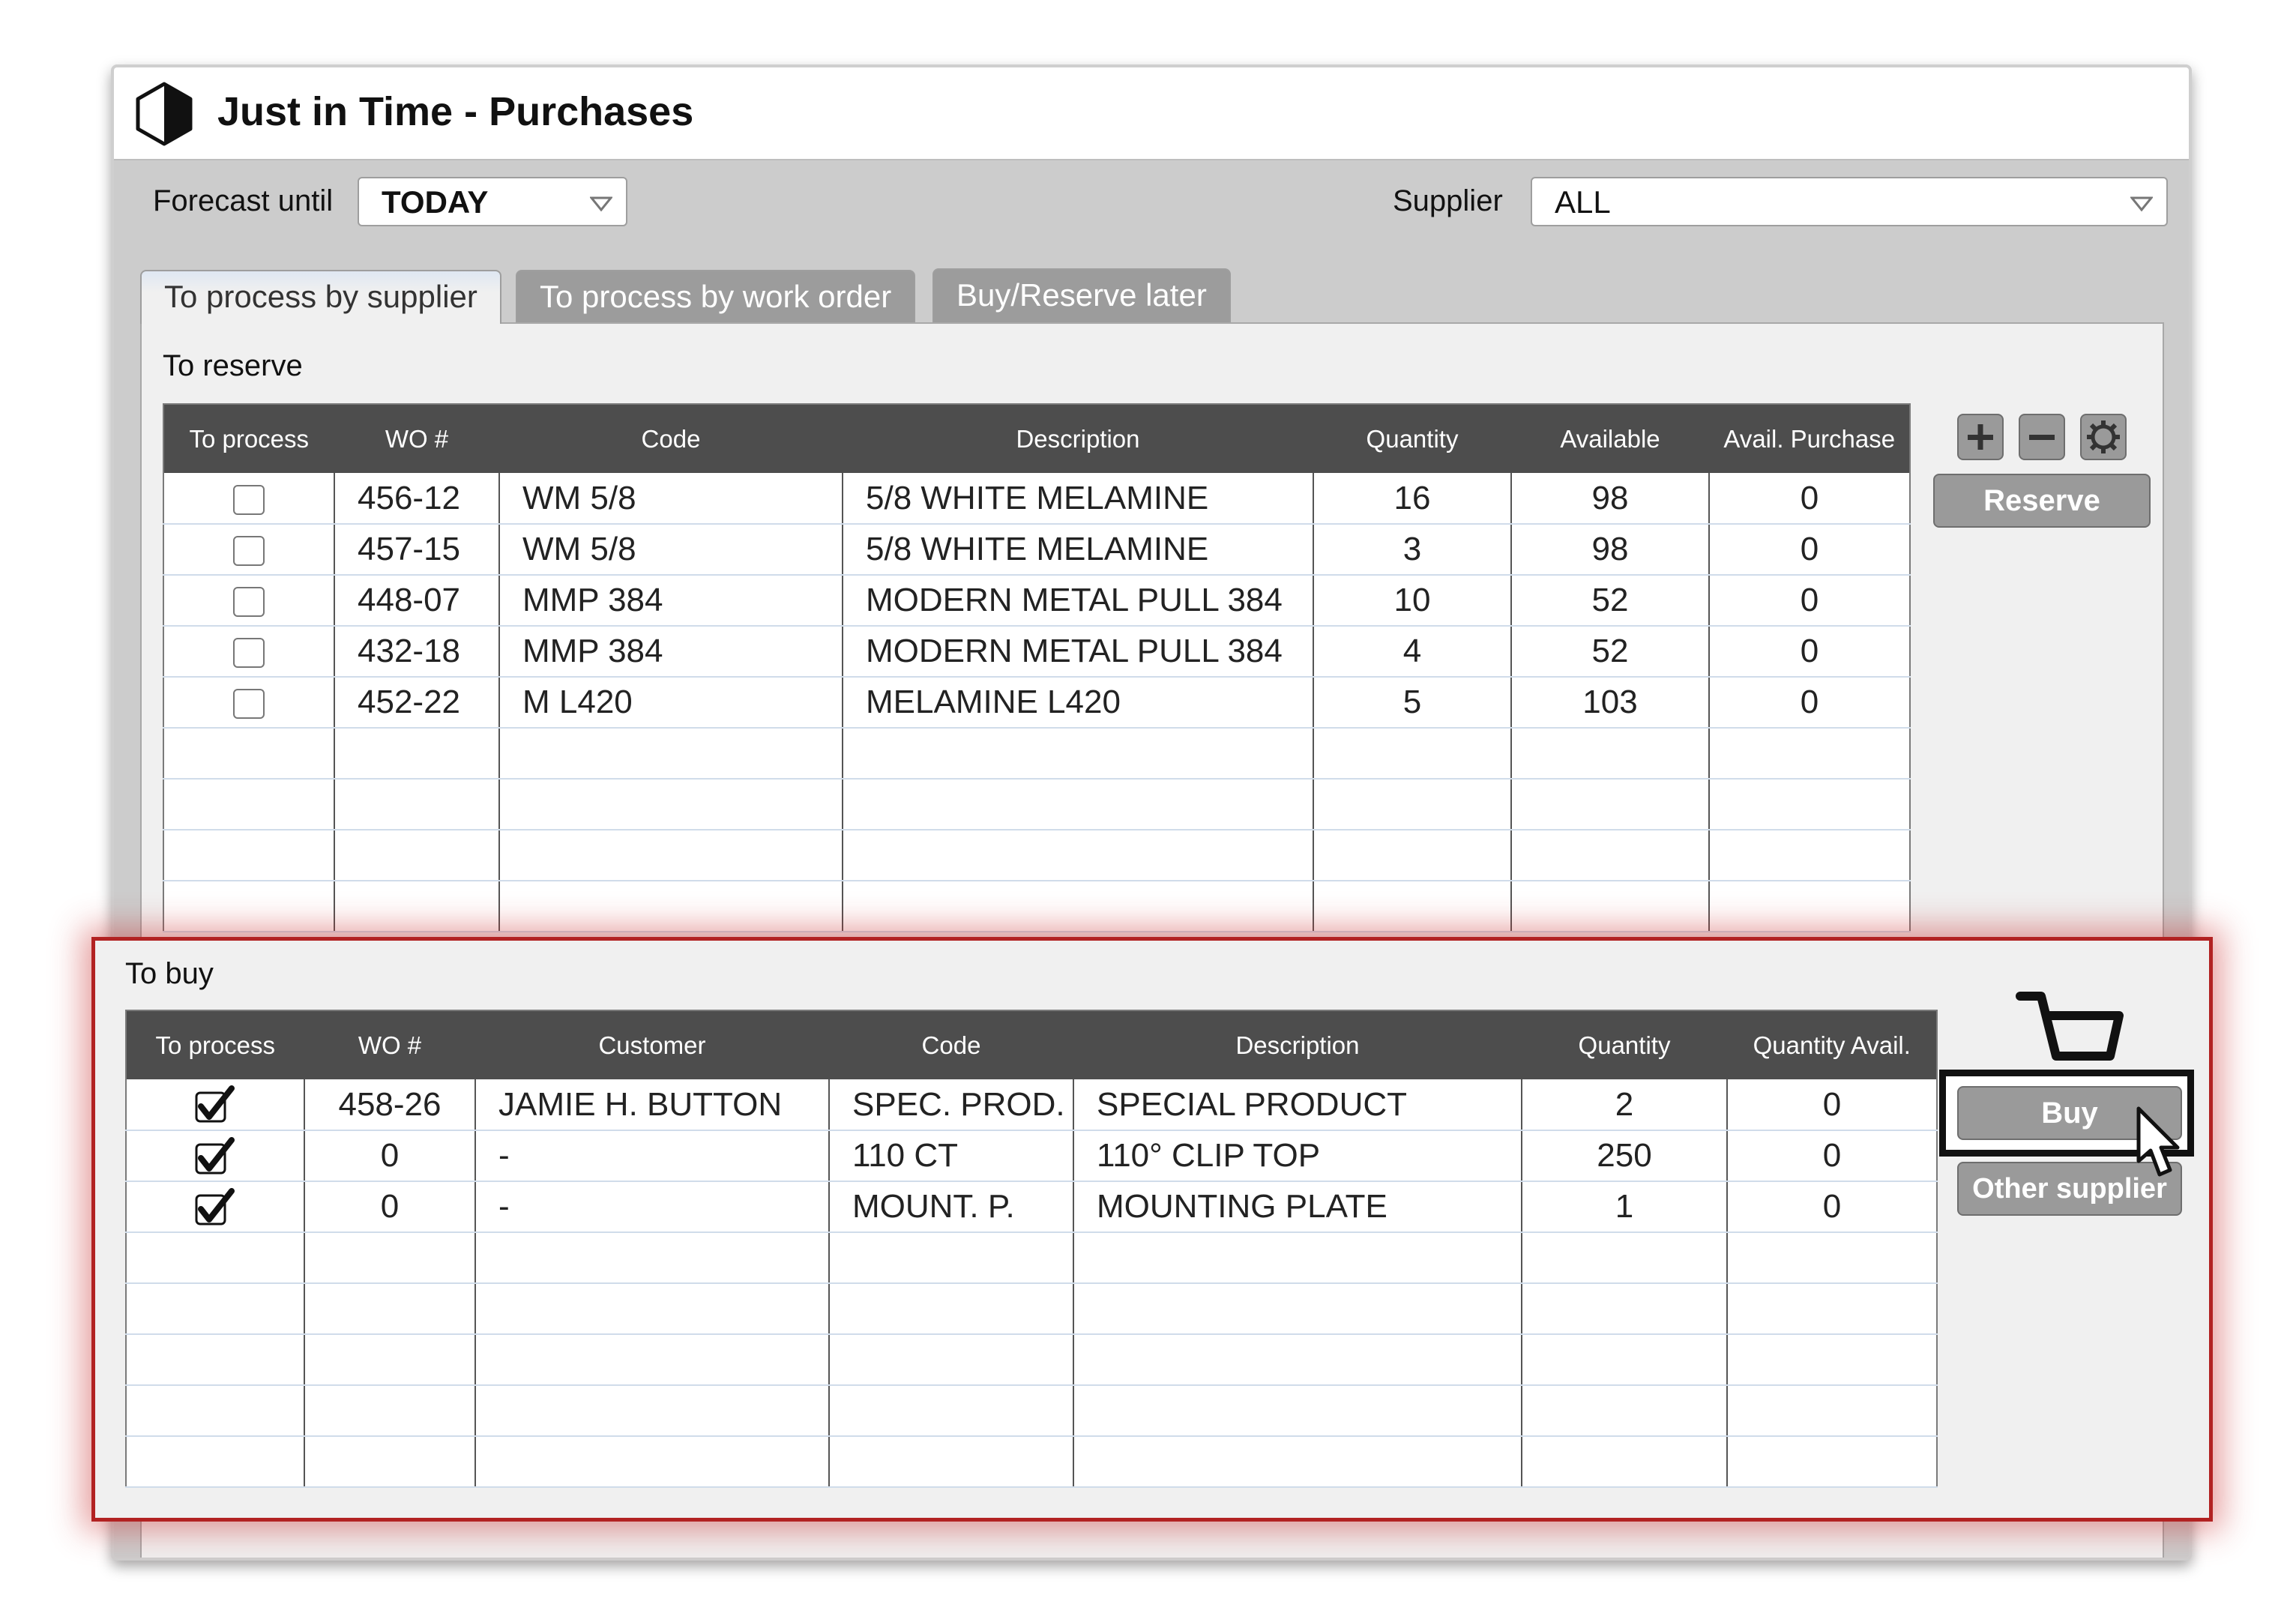 The width and height of the screenshot is (2296, 1619). What do you see at coordinates (2042, 501) in the screenshot?
I see `reserve-button: Reserve` at bounding box center [2042, 501].